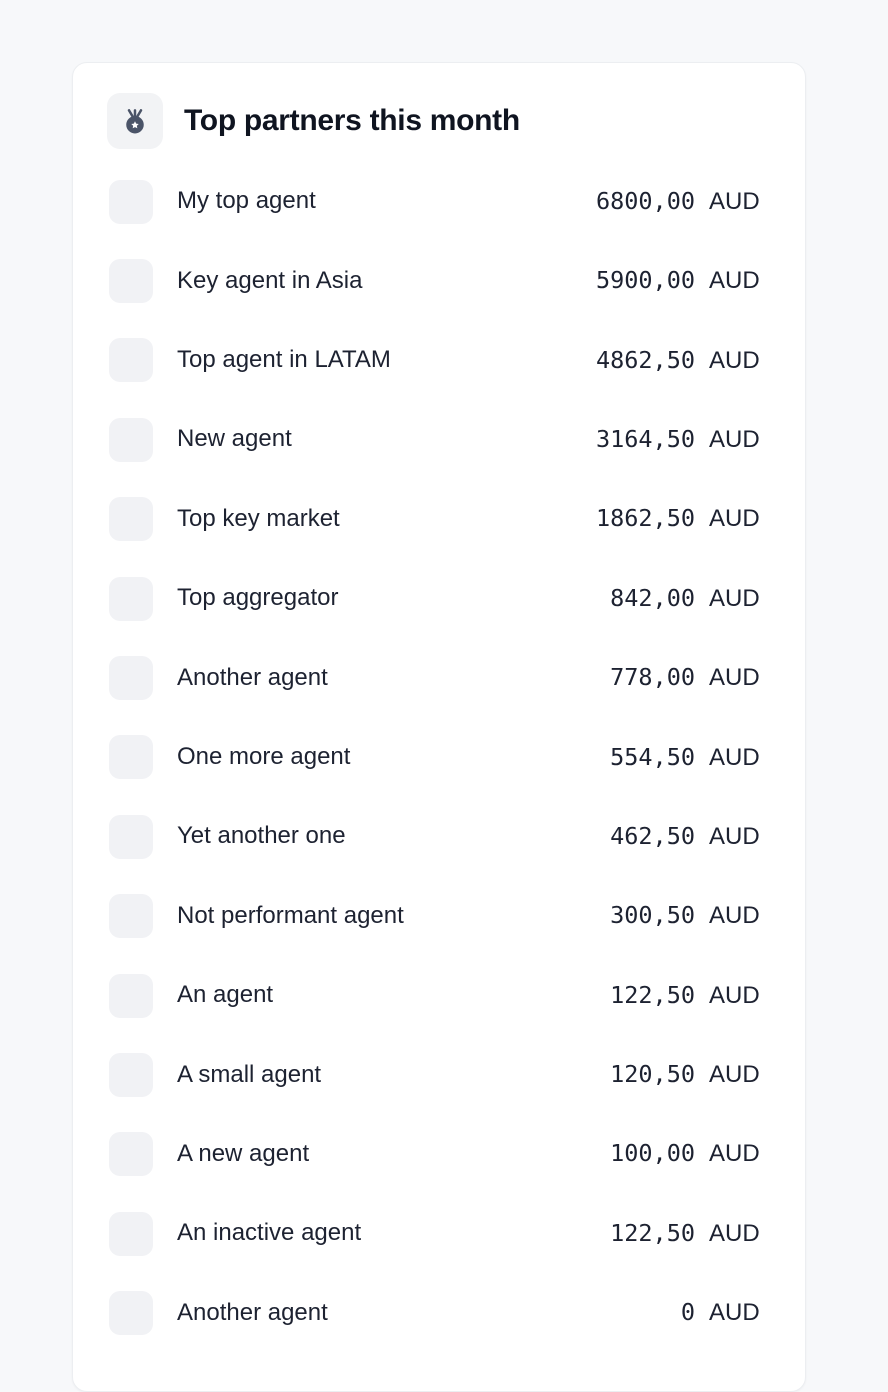 Image resolution: width=888 pixels, height=1392 pixels. I want to click on partner-amount: 778,00, so click(652, 677).